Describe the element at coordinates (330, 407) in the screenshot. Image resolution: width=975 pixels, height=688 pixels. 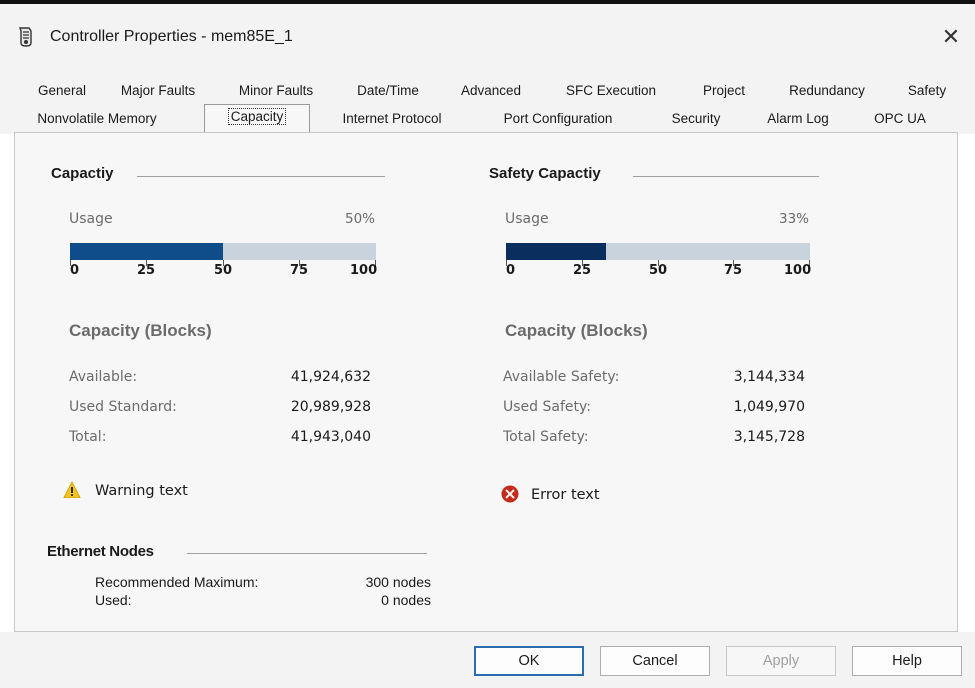
I see `capacity-used-standard-value: 20,989,928` at that location.